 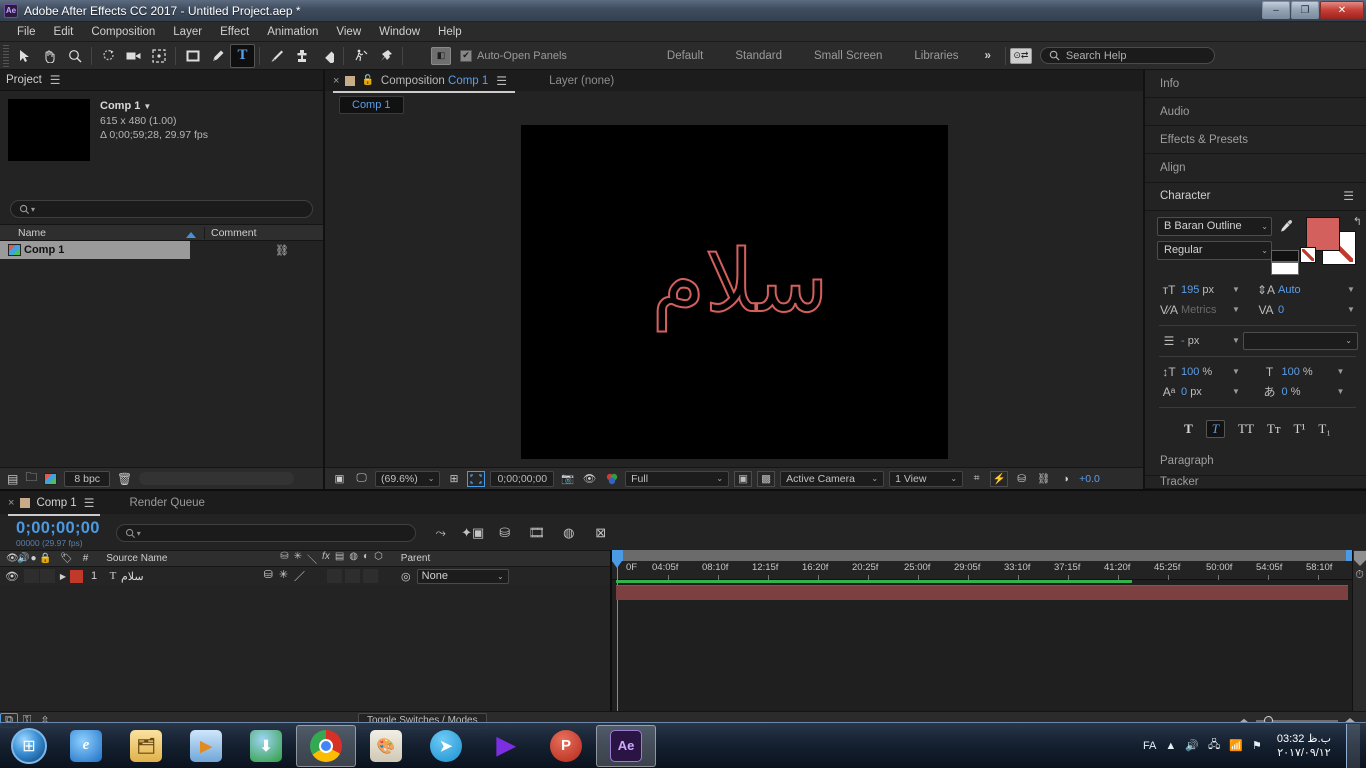 What do you see at coordinates (1305, 10) in the screenshot?
I see `restore-button: ❐` at bounding box center [1305, 10].